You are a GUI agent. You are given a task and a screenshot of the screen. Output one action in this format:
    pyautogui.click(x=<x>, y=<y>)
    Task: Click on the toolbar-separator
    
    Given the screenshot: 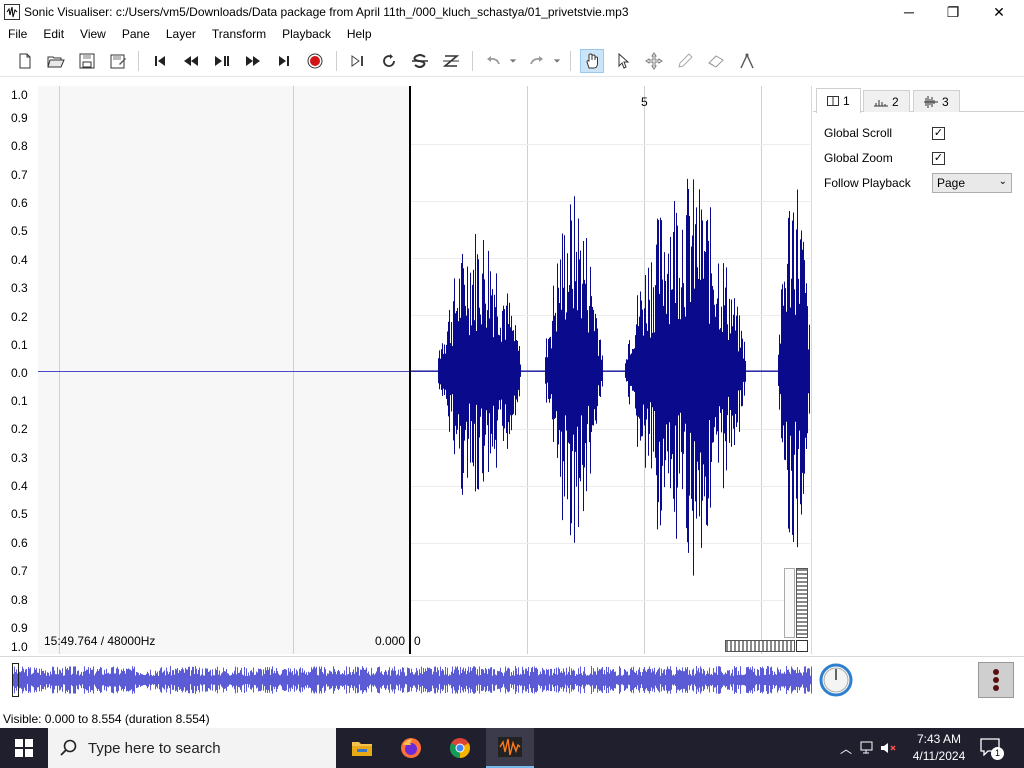 What is the action you would take?
    pyautogui.click(x=138, y=61)
    